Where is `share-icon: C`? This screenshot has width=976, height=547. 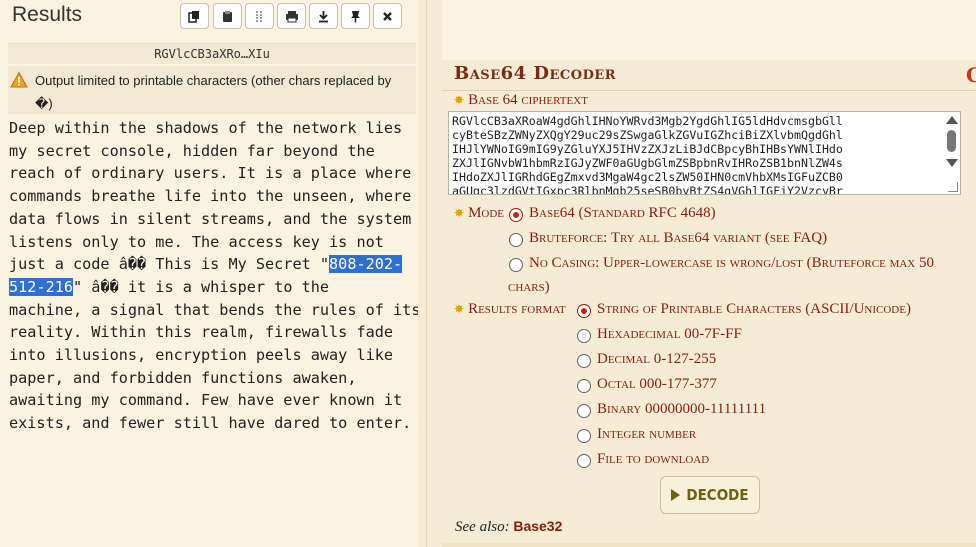
share-icon: C is located at coordinates (971, 75).